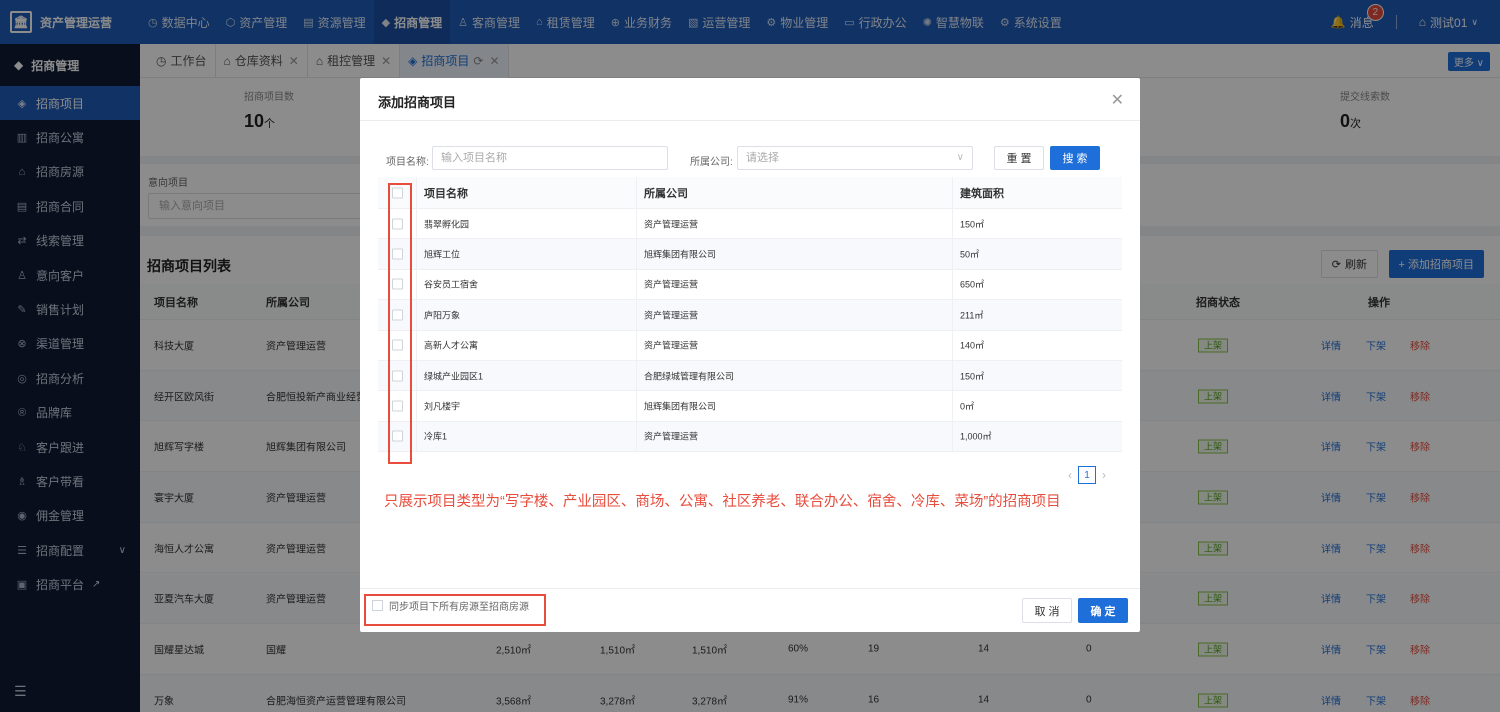  I want to click on search-label: 搜 索, so click(1075, 159).